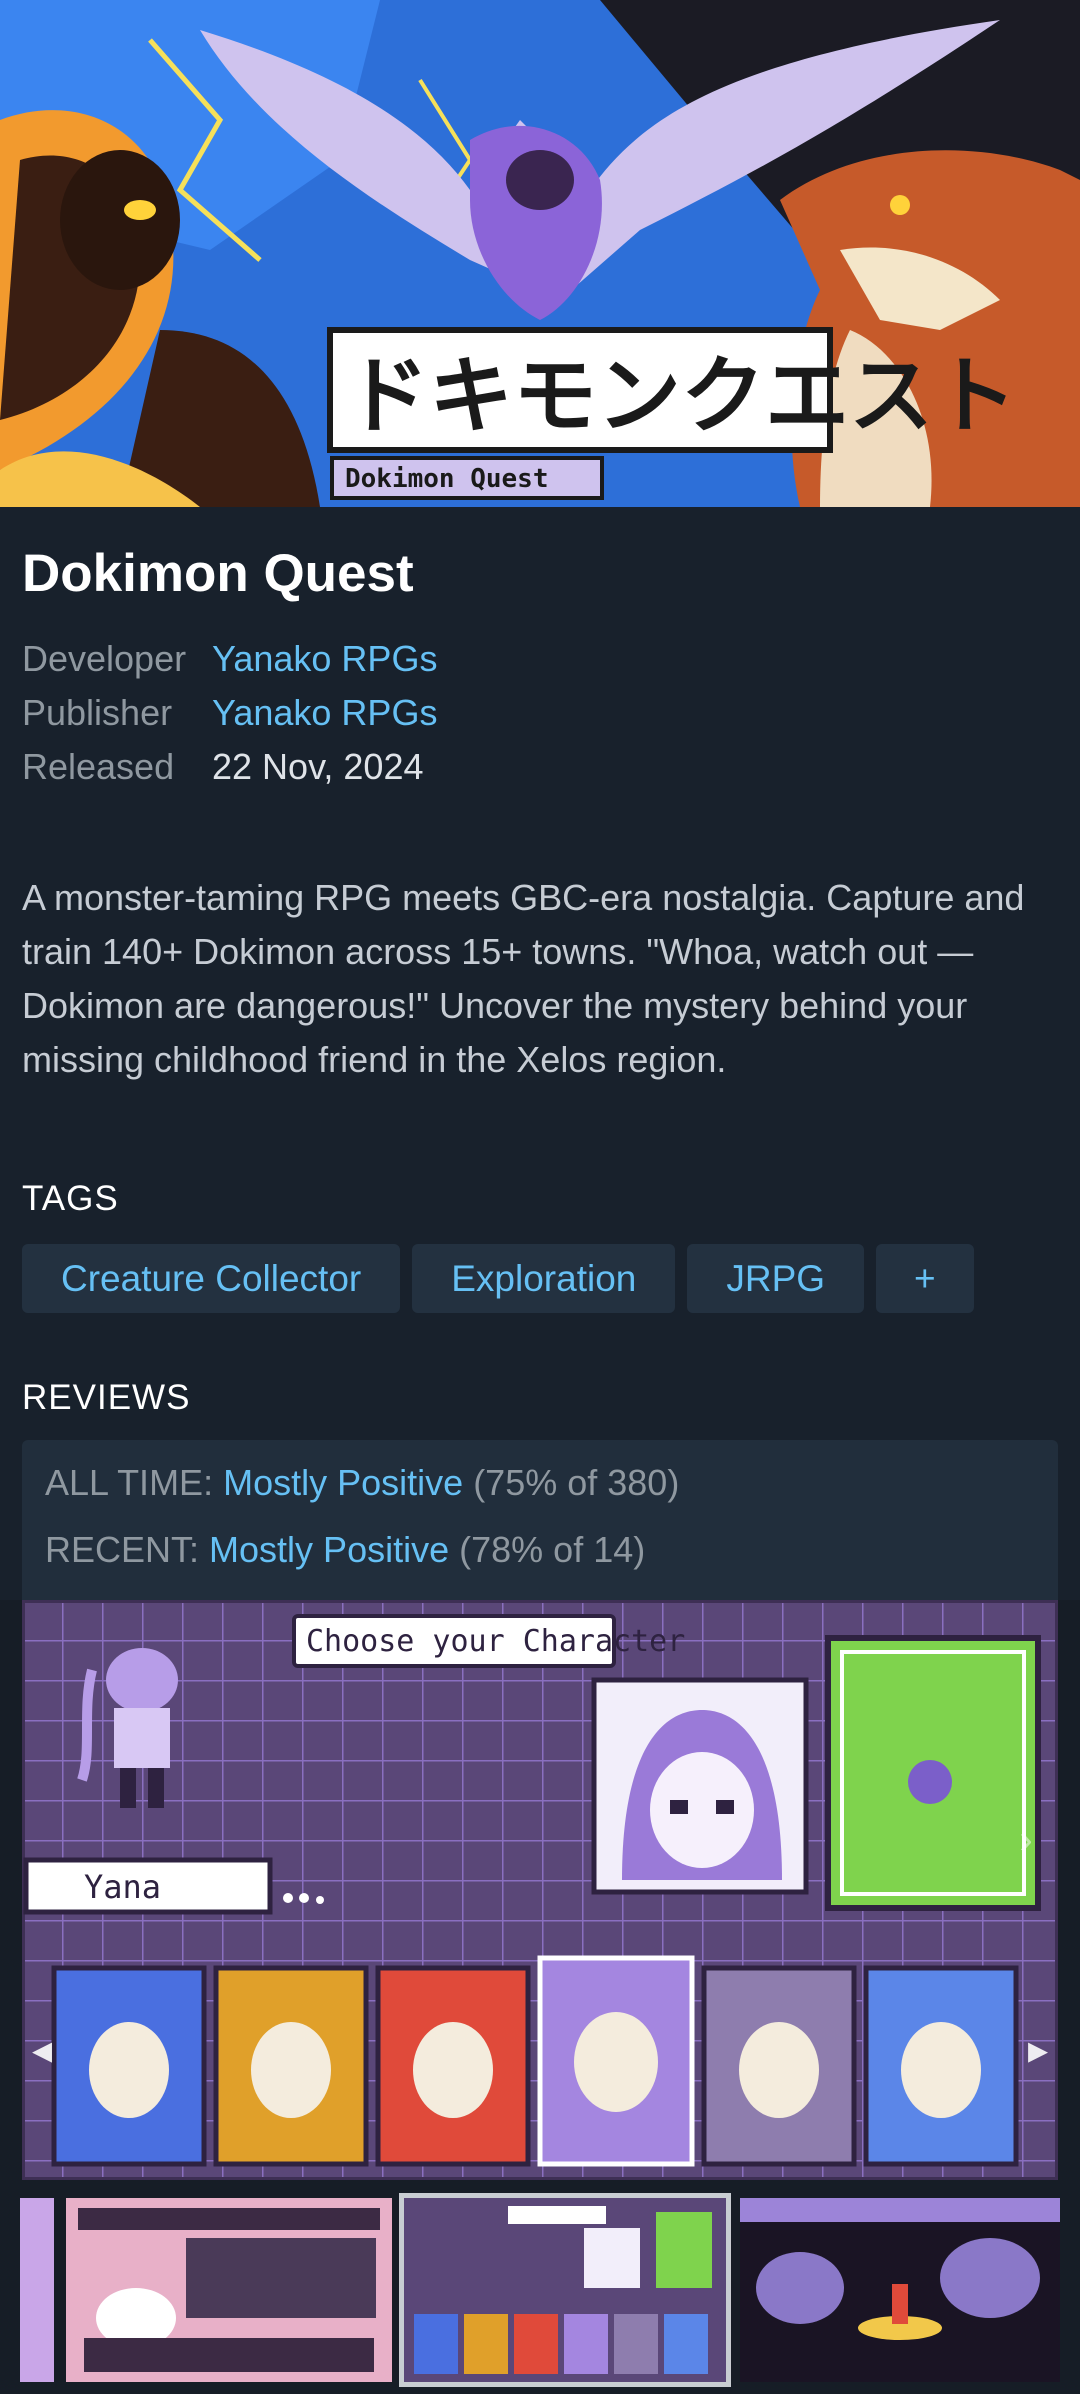 Image resolution: width=1080 pixels, height=2394 pixels. What do you see at coordinates (324, 712) in the screenshot?
I see `publisher-link: Yanako RPGs` at bounding box center [324, 712].